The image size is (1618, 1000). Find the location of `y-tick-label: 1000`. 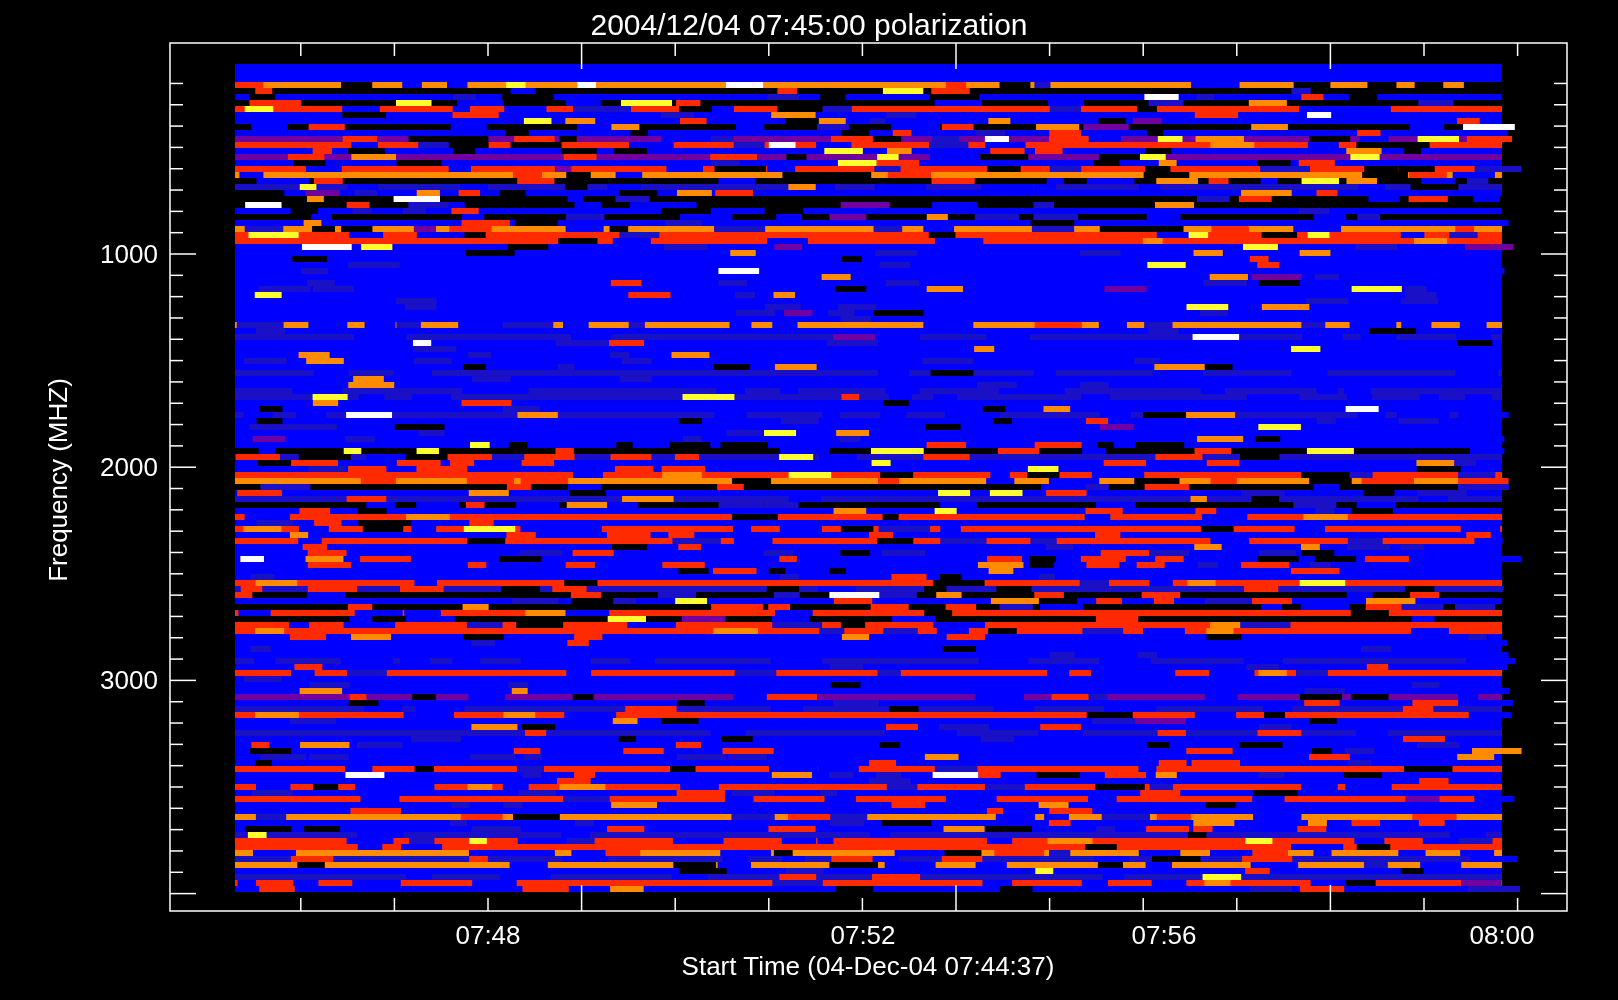

y-tick-label: 1000 is located at coordinates (129, 254).